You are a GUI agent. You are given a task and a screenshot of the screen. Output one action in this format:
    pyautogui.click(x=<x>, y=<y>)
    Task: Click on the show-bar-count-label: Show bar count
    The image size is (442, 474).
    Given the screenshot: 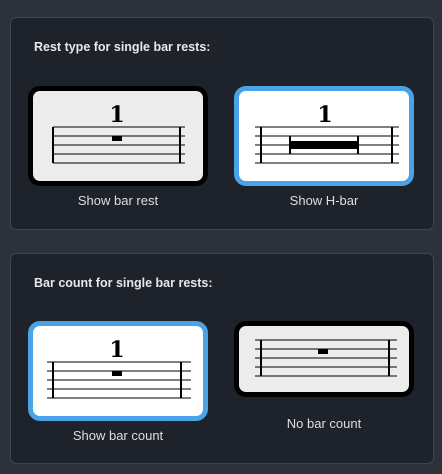 What is the action you would take?
    pyautogui.click(x=118, y=435)
    